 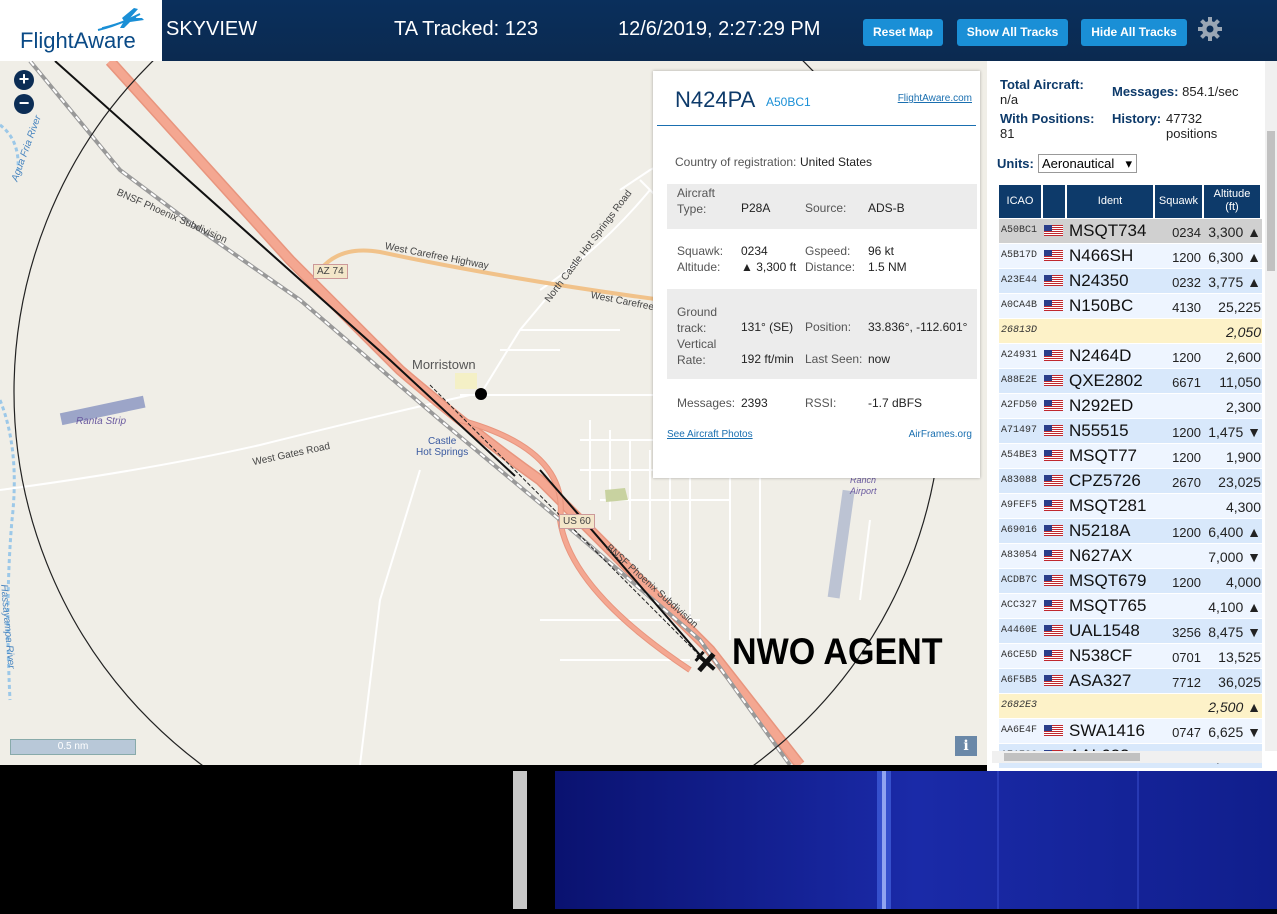 I want to click on flightaware-link: FlightAware.com, so click(x=935, y=98).